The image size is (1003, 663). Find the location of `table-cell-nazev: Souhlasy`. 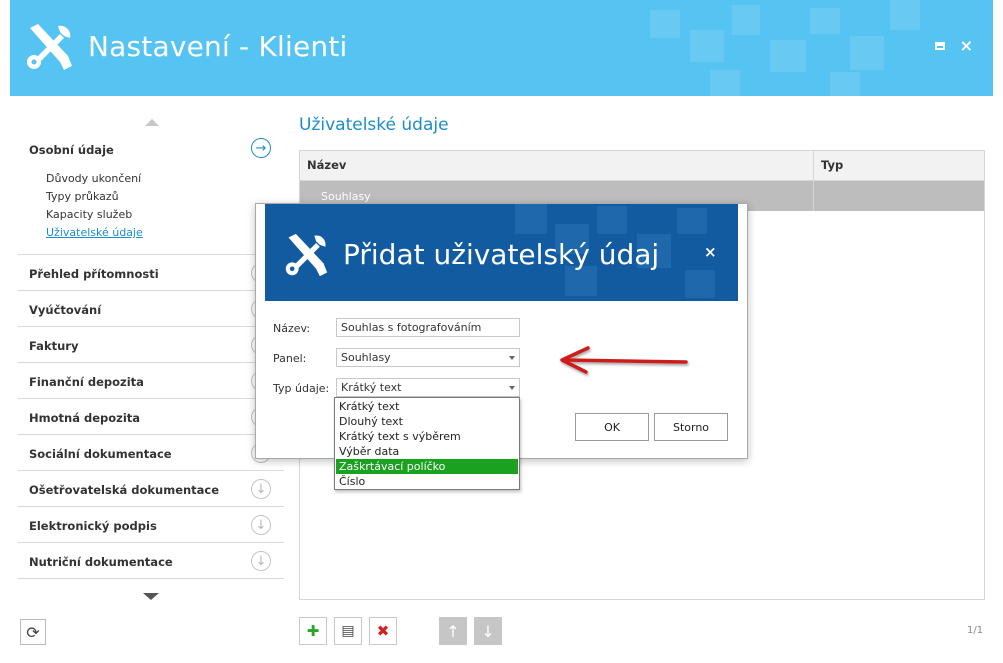

table-cell-nazev: Souhlasy is located at coordinates (346, 196).